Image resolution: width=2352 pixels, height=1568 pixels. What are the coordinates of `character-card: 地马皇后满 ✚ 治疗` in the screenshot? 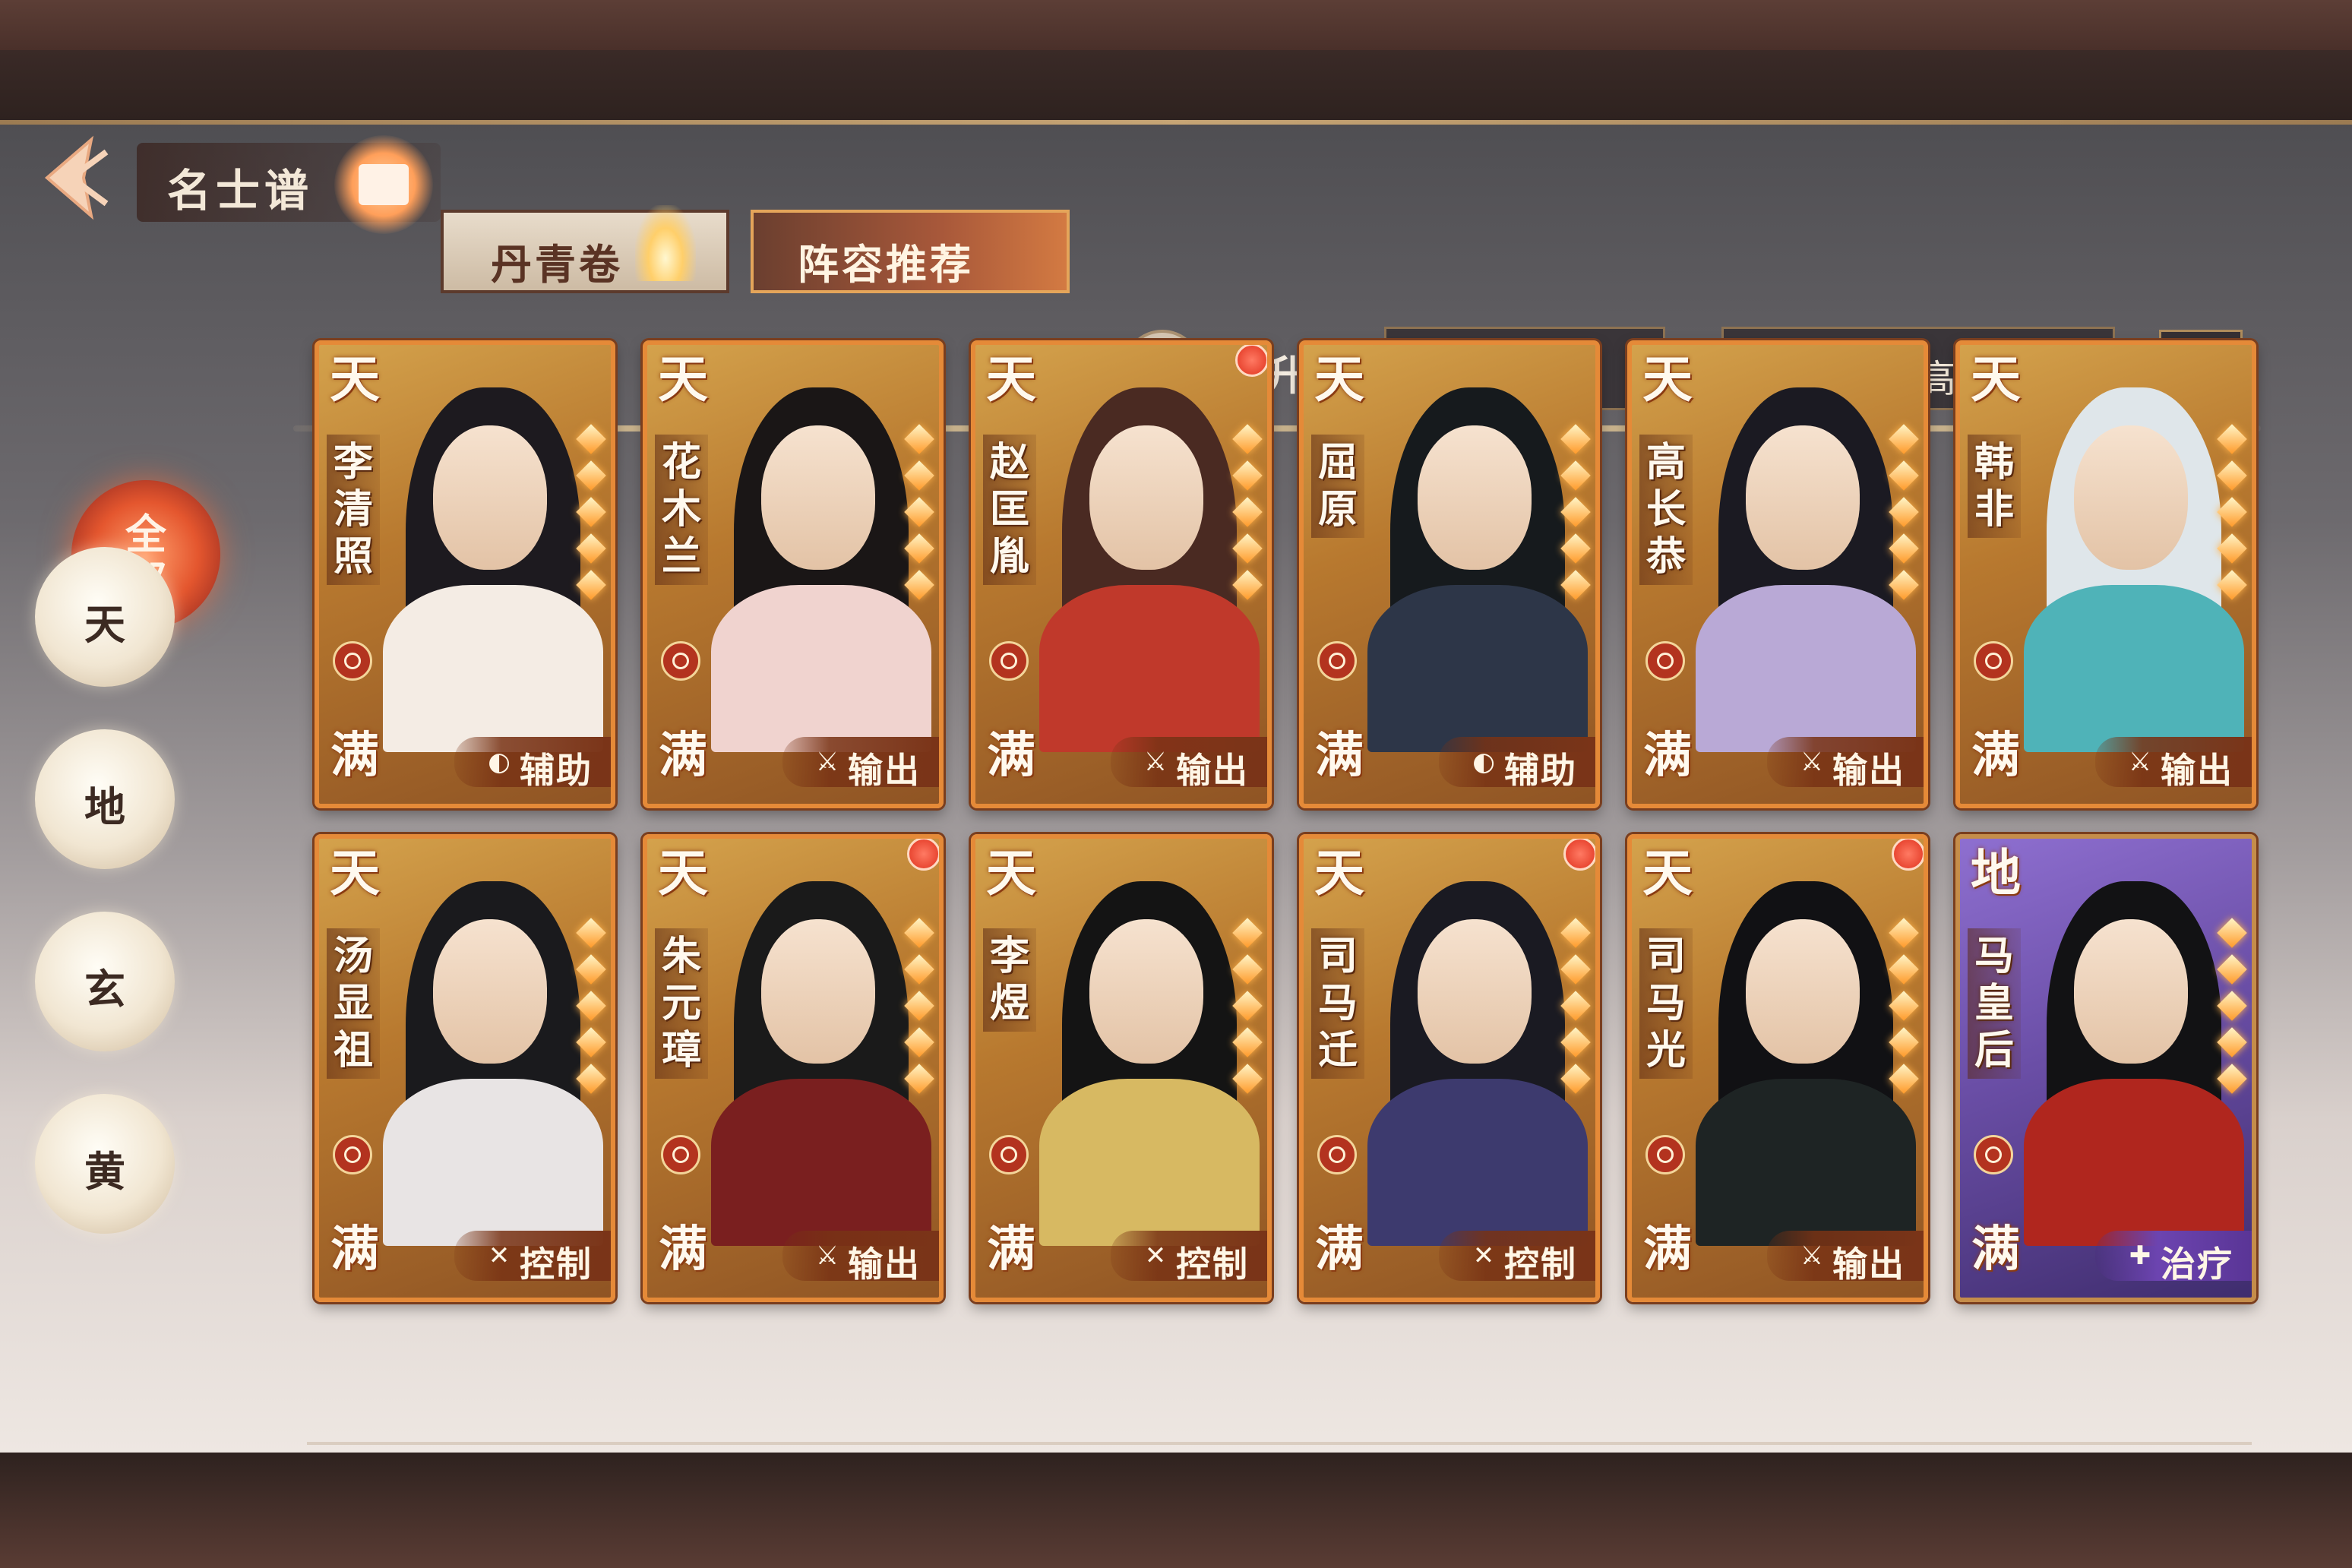 It's located at (2105, 1068).